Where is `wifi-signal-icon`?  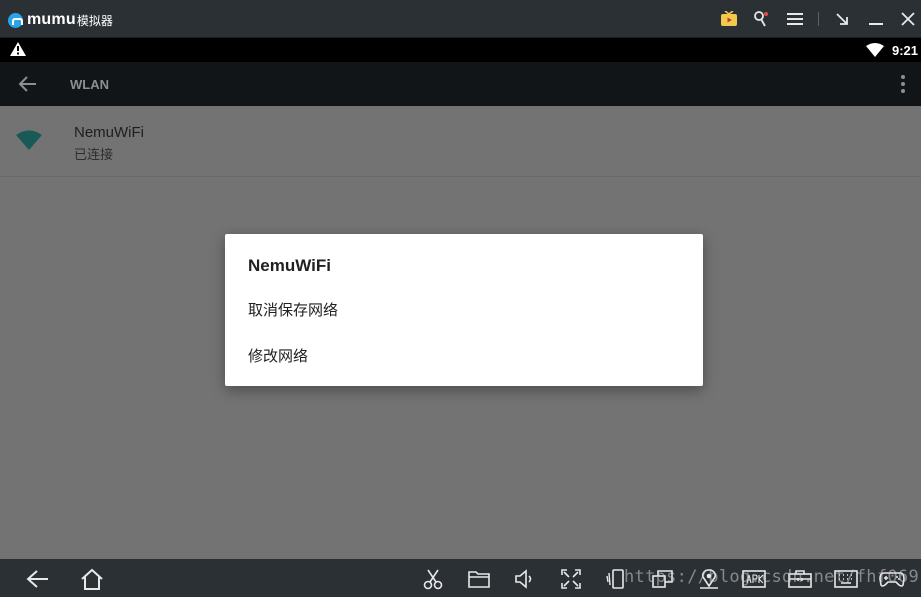 wifi-signal-icon is located at coordinates (29, 142).